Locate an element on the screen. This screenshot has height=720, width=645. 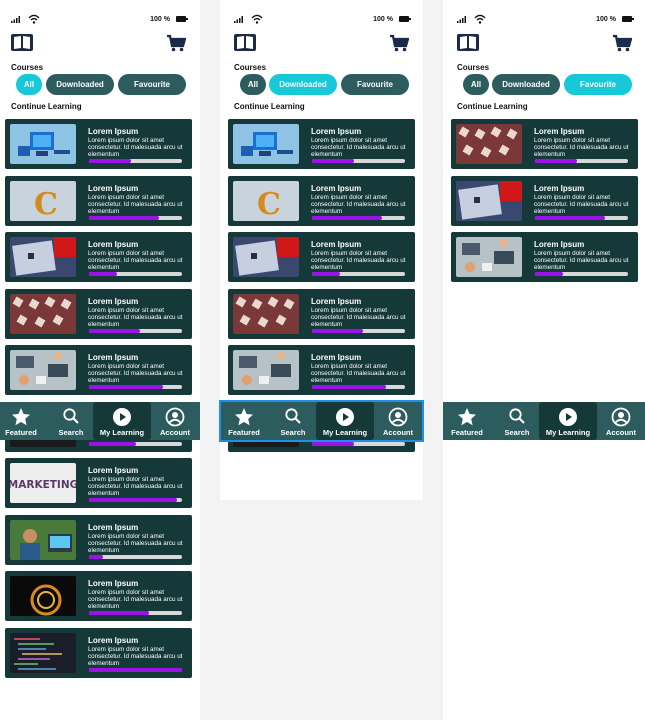
star-icon is located at coordinates (467, 417).